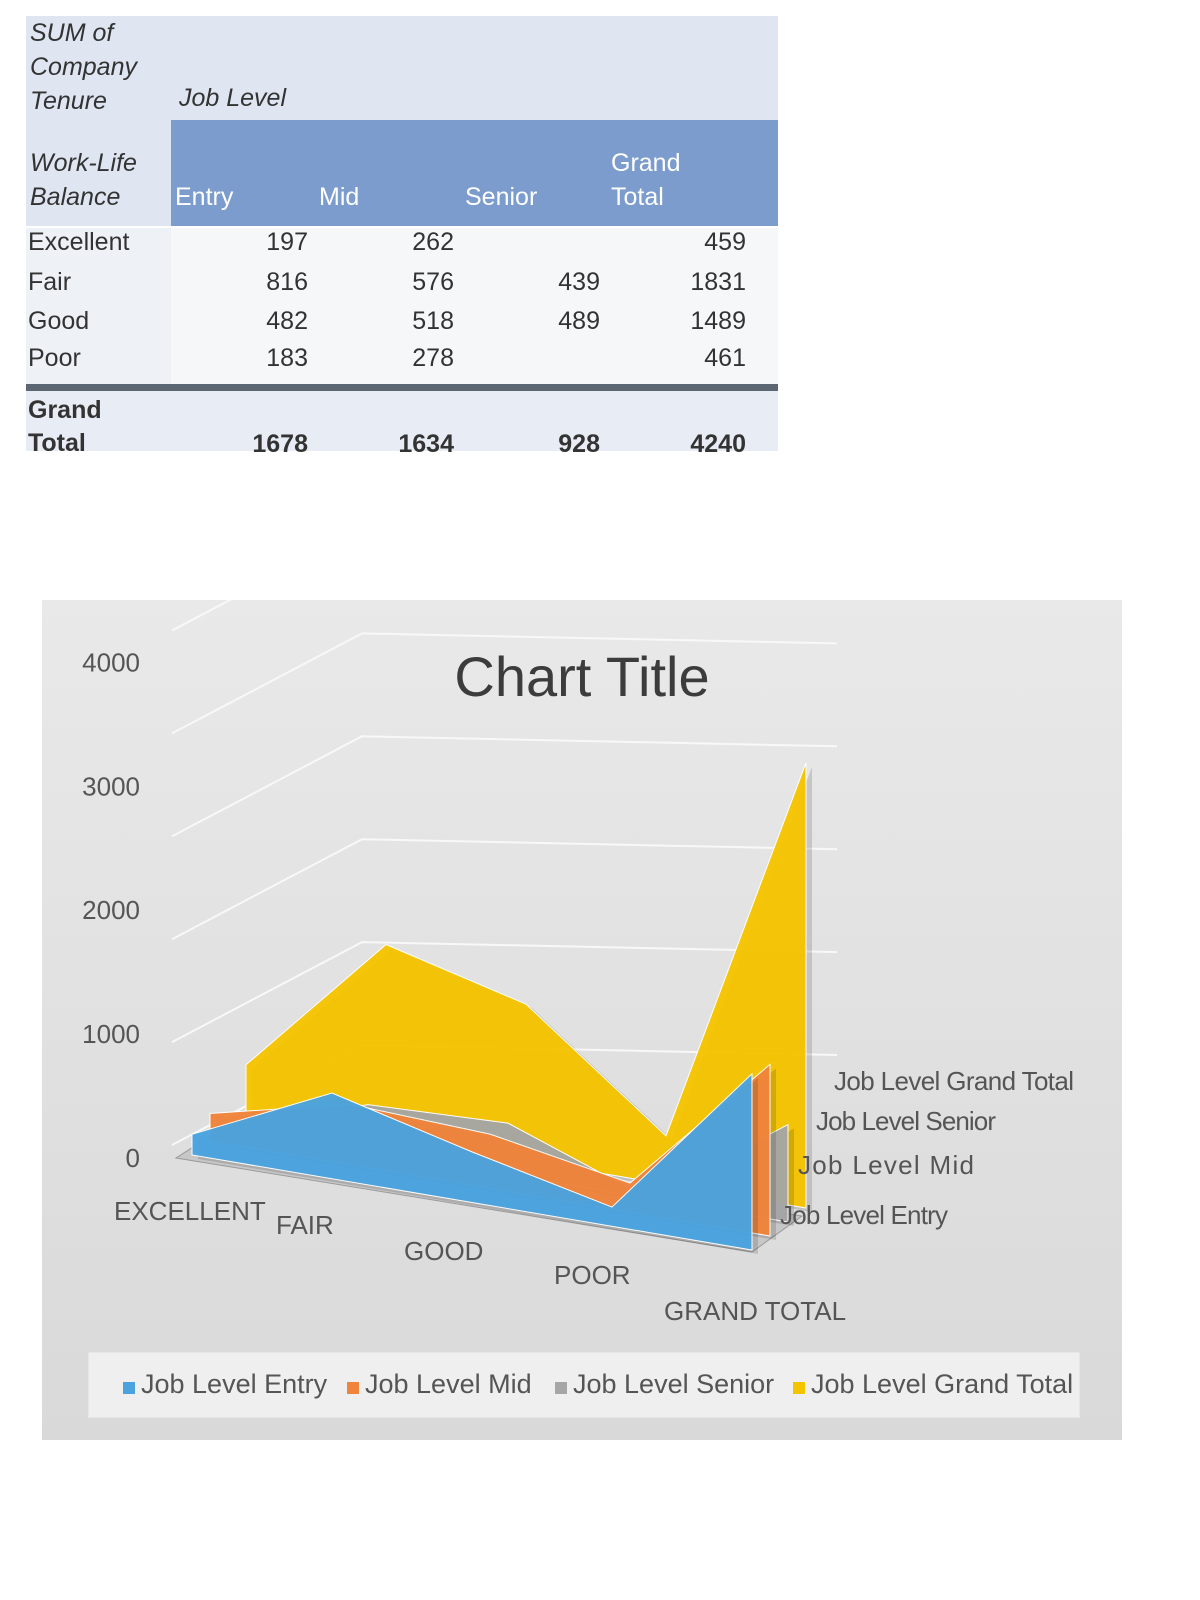 This screenshot has width=1200, height=1600. I want to click on legend-item-grand-total: Job Level Grand Total, so click(933, 1384).